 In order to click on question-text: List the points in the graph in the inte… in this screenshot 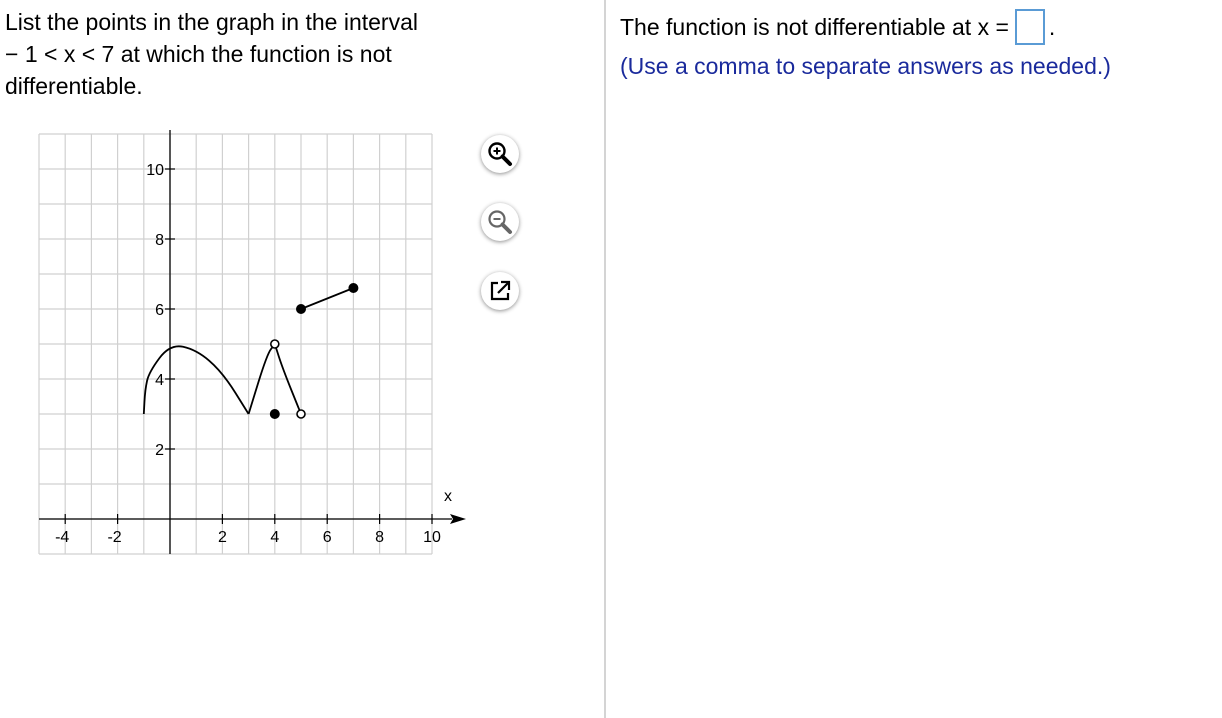, I will do `click(255, 54)`.